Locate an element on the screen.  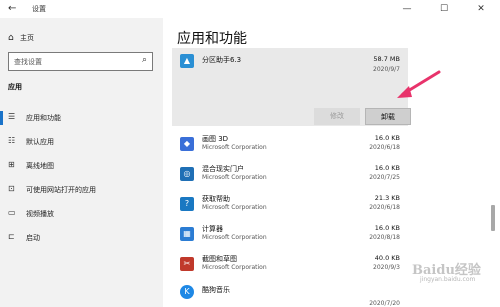
app-date: 2020/9/3 is located at coordinates (386, 267).